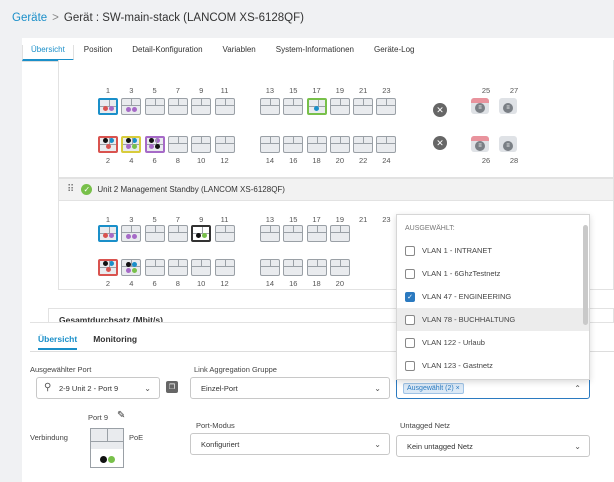 Image resolution: width=614 pixels, height=482 pixels. Describe the element at coordinates (48, 53) in the screenshot. I see `tab-overview: Übersicht` at that location.